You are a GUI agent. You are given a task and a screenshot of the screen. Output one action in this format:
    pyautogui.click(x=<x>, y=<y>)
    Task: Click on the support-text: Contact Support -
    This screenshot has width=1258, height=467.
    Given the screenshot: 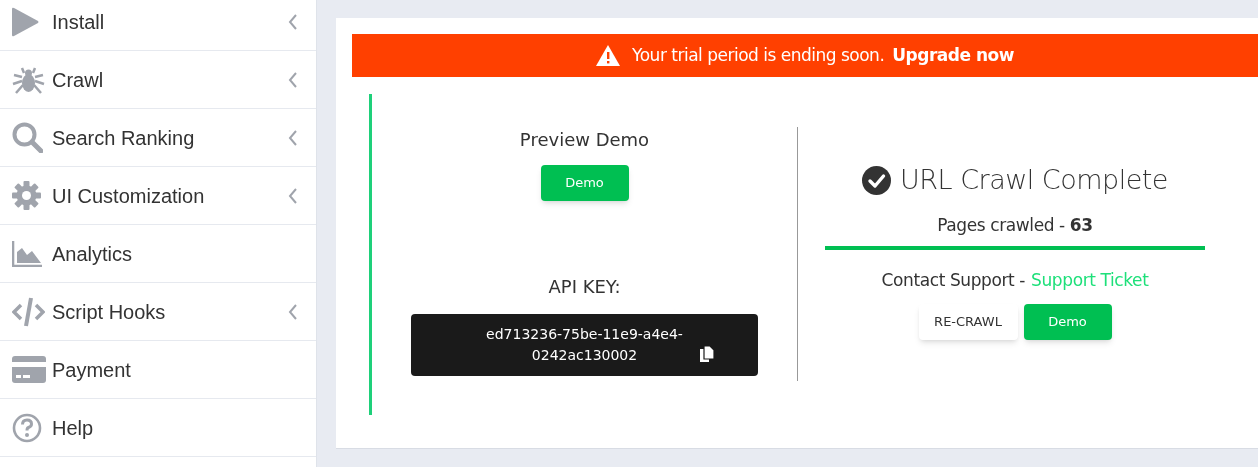 What is the action you would take?
    pyautogui.click(x=953, y=280)
    